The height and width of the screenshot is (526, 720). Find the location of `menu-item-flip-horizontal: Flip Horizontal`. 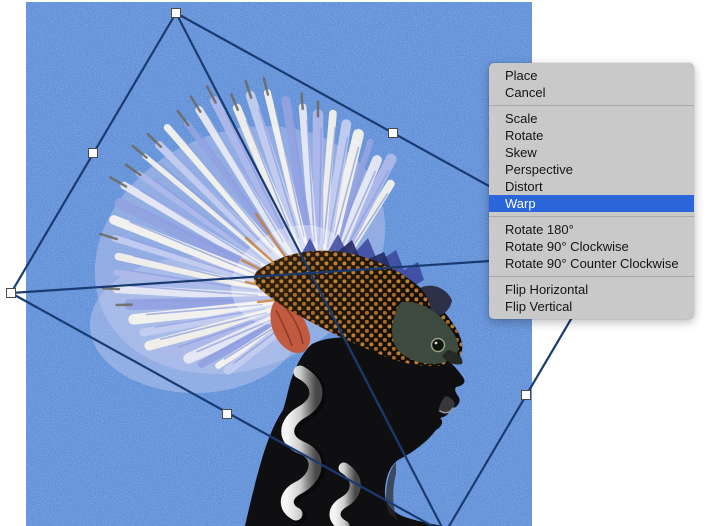

menu-item-flip-horizontal: Flip Horizontal is located at coordinates (591, 289).